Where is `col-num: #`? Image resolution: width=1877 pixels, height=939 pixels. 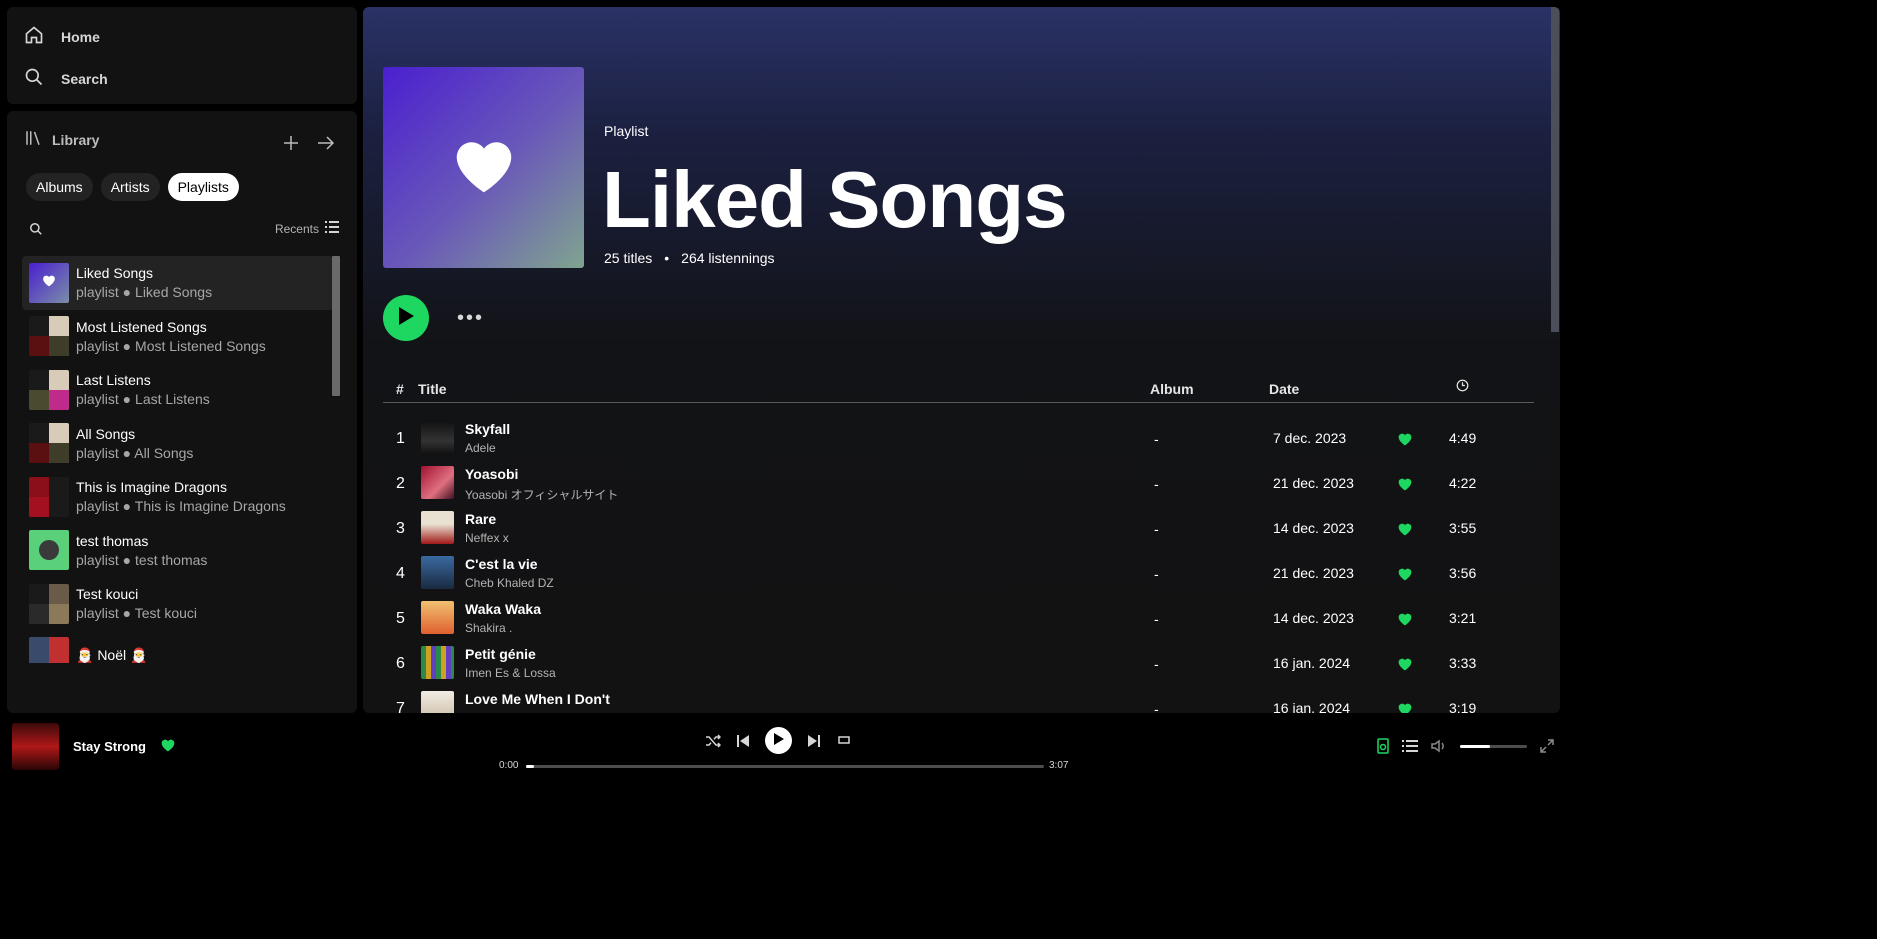 col-num: # is located at coordinates (400, 389).